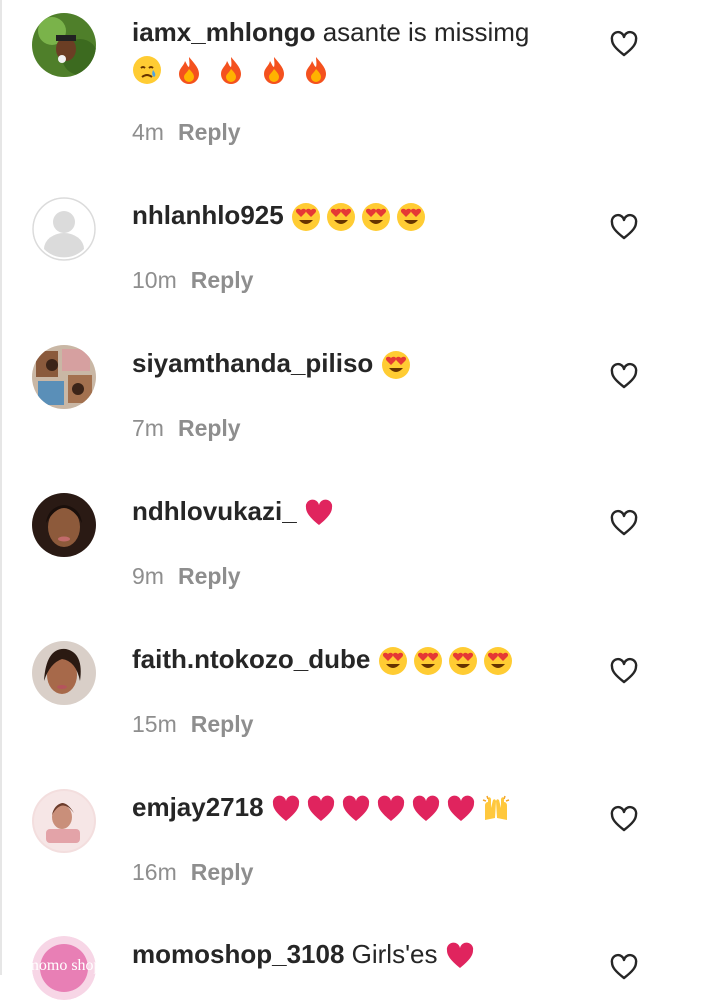 This screenshot has height=1000, width=720. I want to click on comment-body: ndhlovukazi_, so click(235, 511).